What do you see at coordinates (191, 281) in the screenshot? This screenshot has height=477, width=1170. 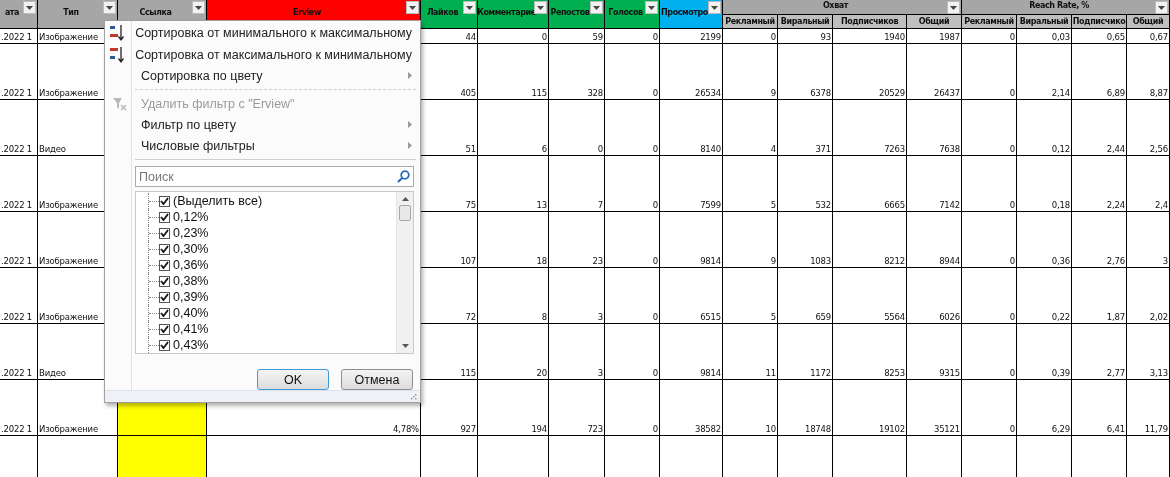 I see `value-label: 0,38%` at bounding box center [191, 281].